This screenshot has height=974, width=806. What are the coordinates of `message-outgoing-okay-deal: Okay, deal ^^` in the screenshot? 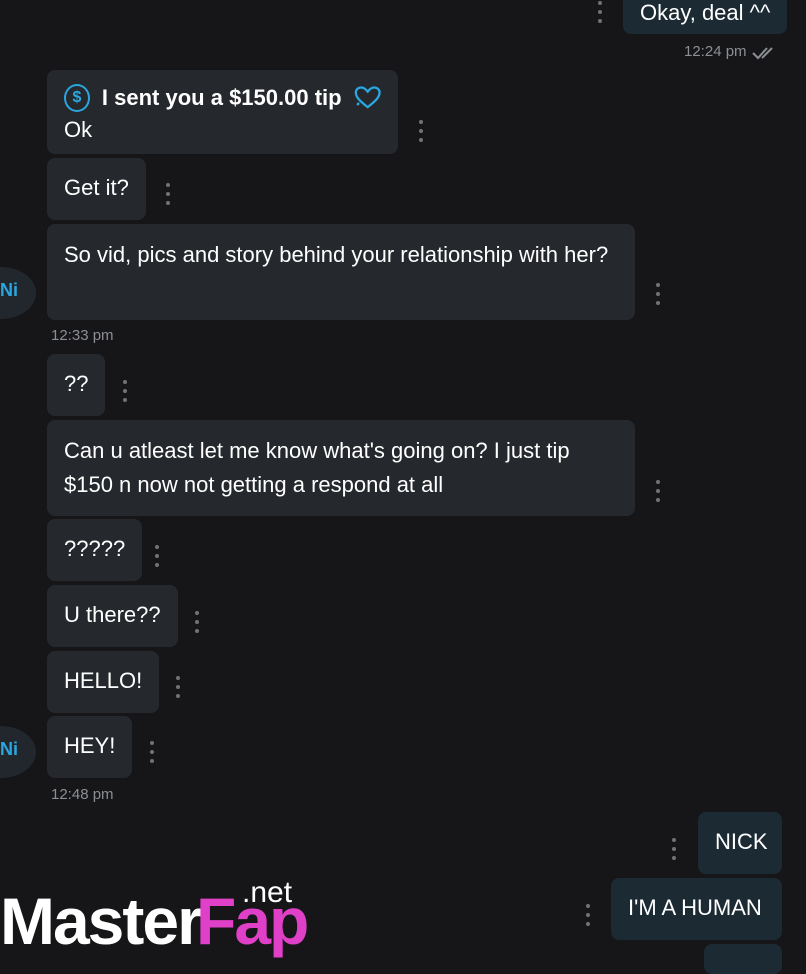 It's located at (705, 17).